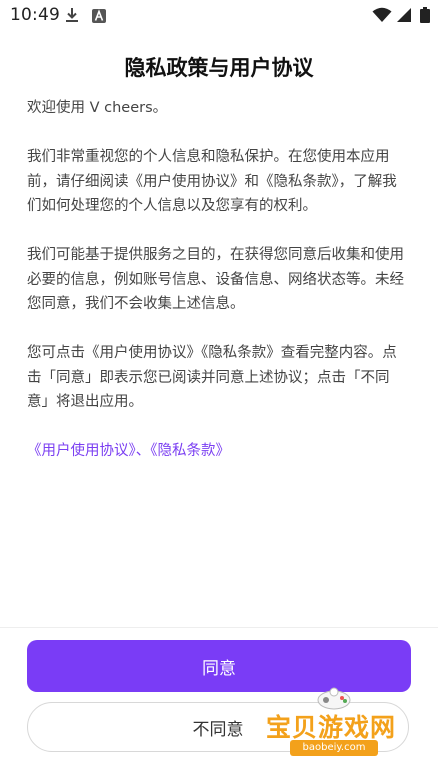 The height and width of the screenshot is (778, 438). What do you see at coordinates (425, 15) in the screenshot?
I see `battery-icon` at bounding box center [425, 15].